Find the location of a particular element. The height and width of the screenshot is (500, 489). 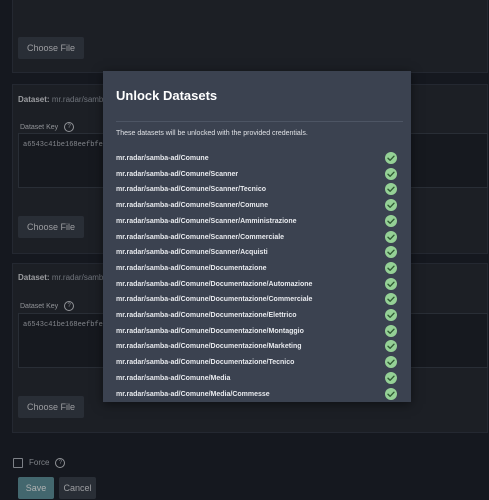

dataset-list-item: mr.radar/samba-ad/Comune/Scanner/Tecnico is located at coordinates (257, 190).